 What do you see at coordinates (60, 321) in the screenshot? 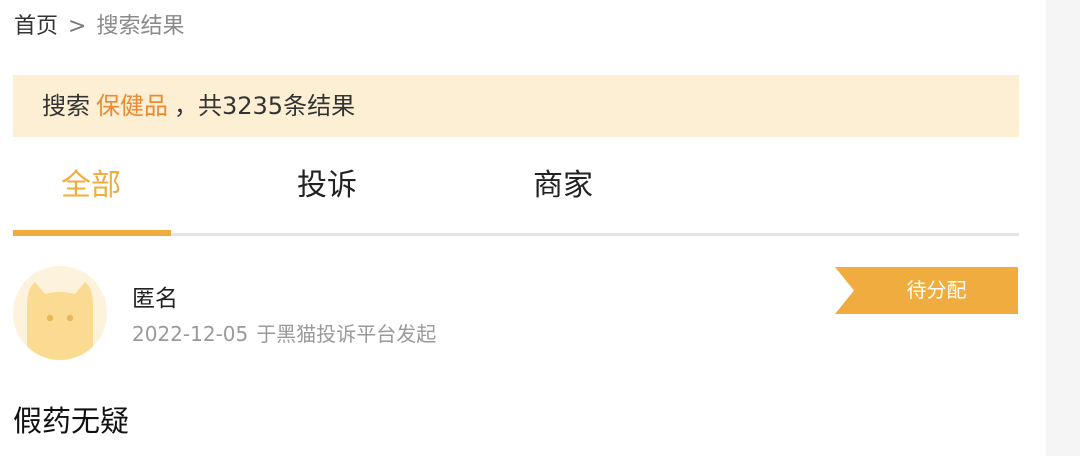
I see `cat-avatar-icon` at bounding box center [60, 321].